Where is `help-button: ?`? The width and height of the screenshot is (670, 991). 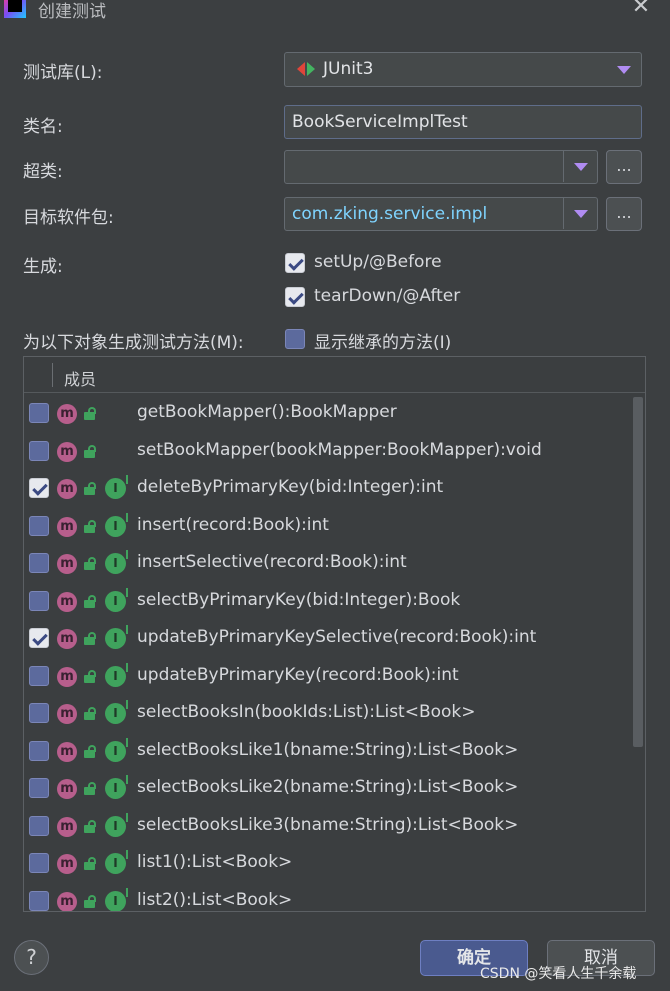 help-button: ? is located at coordinates (31, 957).